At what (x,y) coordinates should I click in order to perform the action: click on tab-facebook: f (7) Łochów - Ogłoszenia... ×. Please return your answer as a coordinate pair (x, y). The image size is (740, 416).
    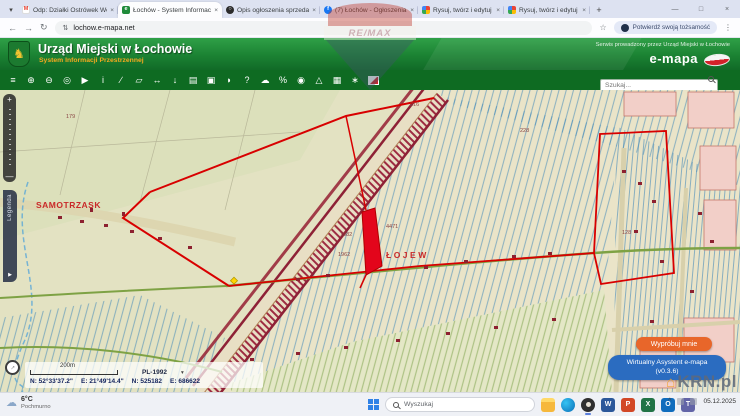
    Looking at the image, I should click on (369, 10).